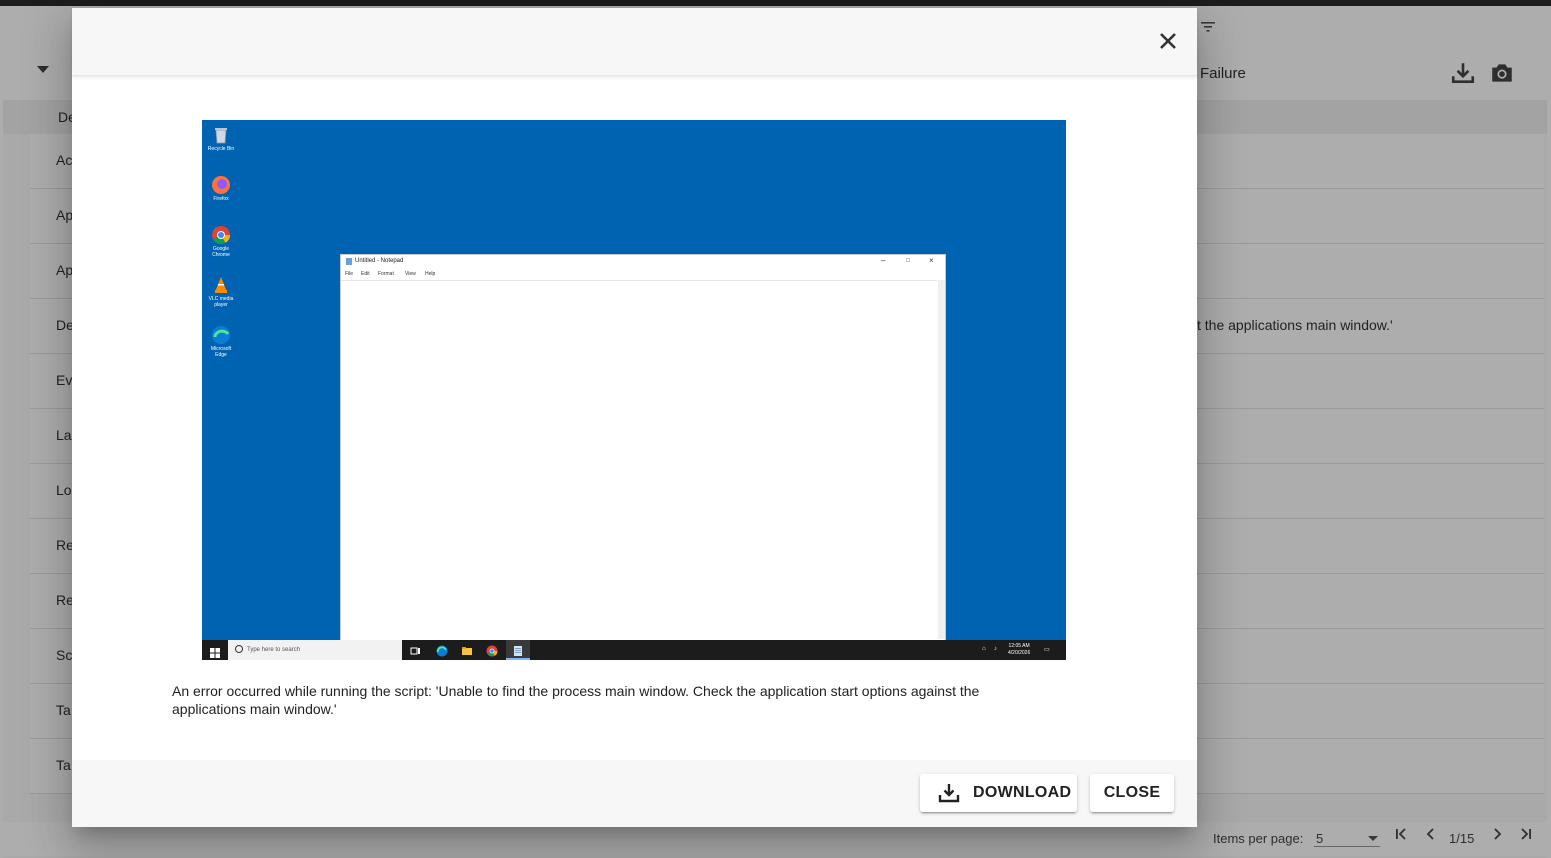 This screenshot has width=1551, height=858. What do you see at coordinates (1168, 41) in the screenshot?
I see `close-icon` at bounding box center [1168, 41].